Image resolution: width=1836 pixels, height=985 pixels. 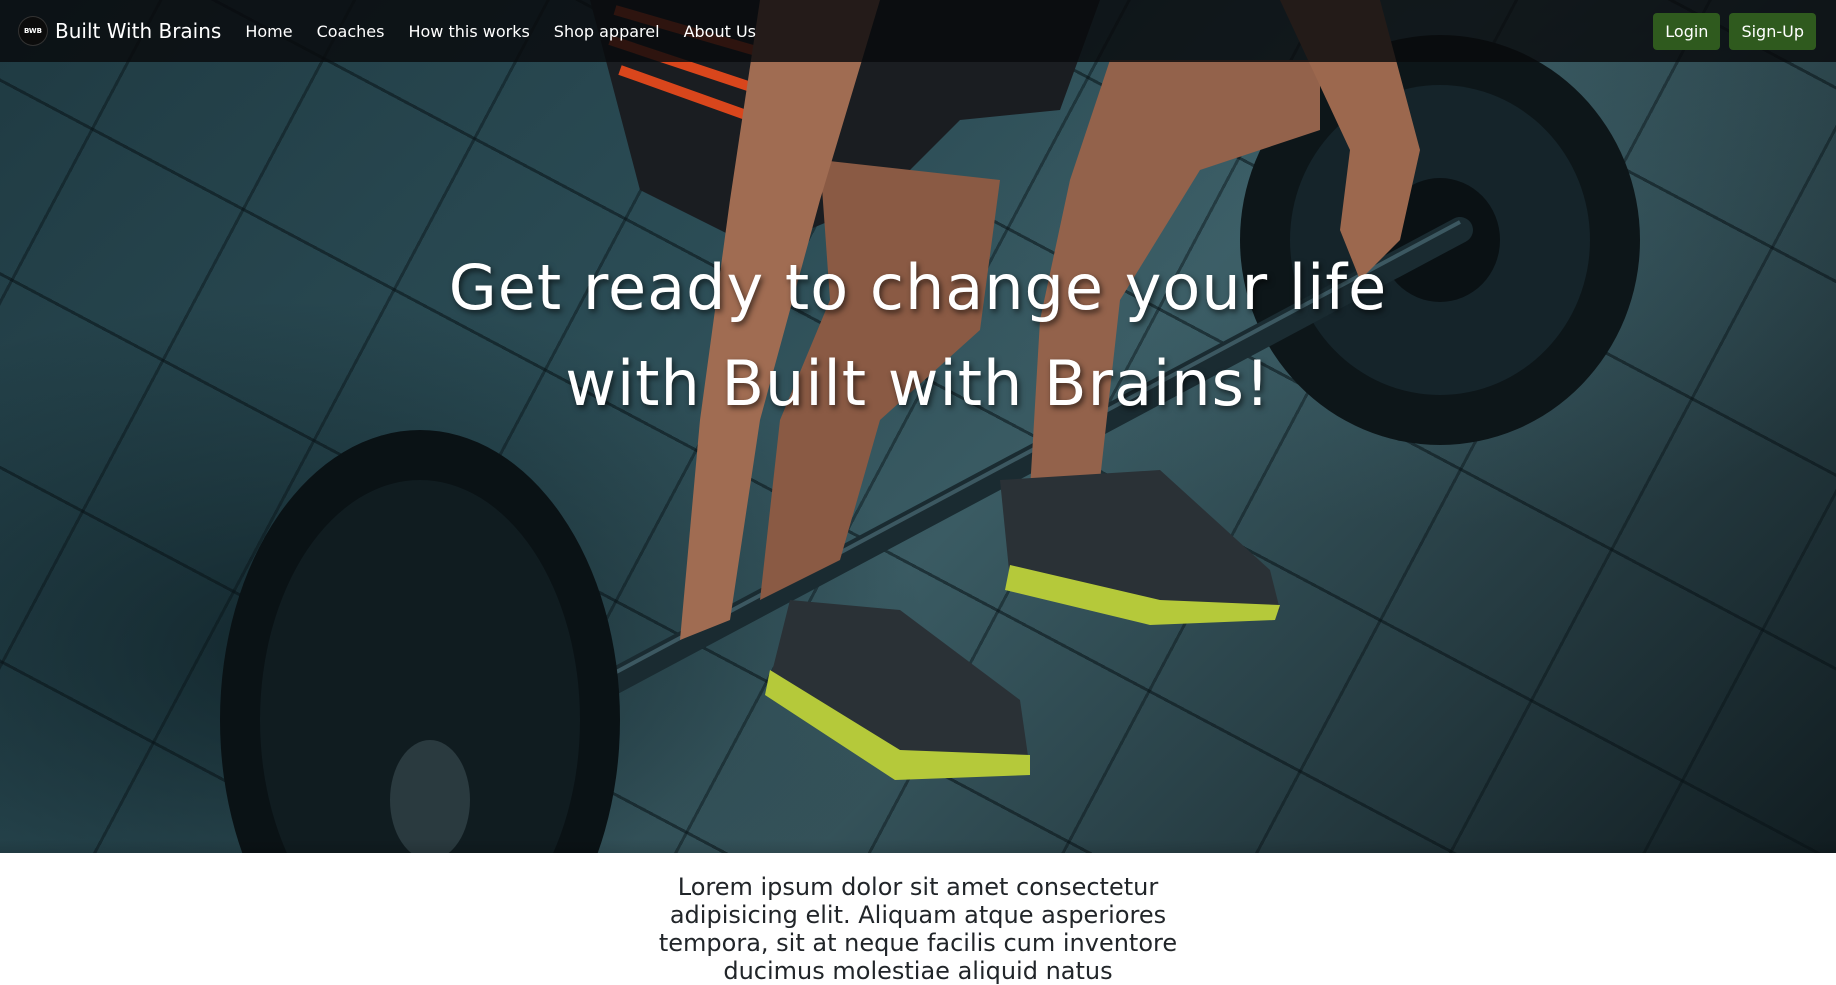 I want to click on brand-name: Built With Brains, so click(x=138, y=31).